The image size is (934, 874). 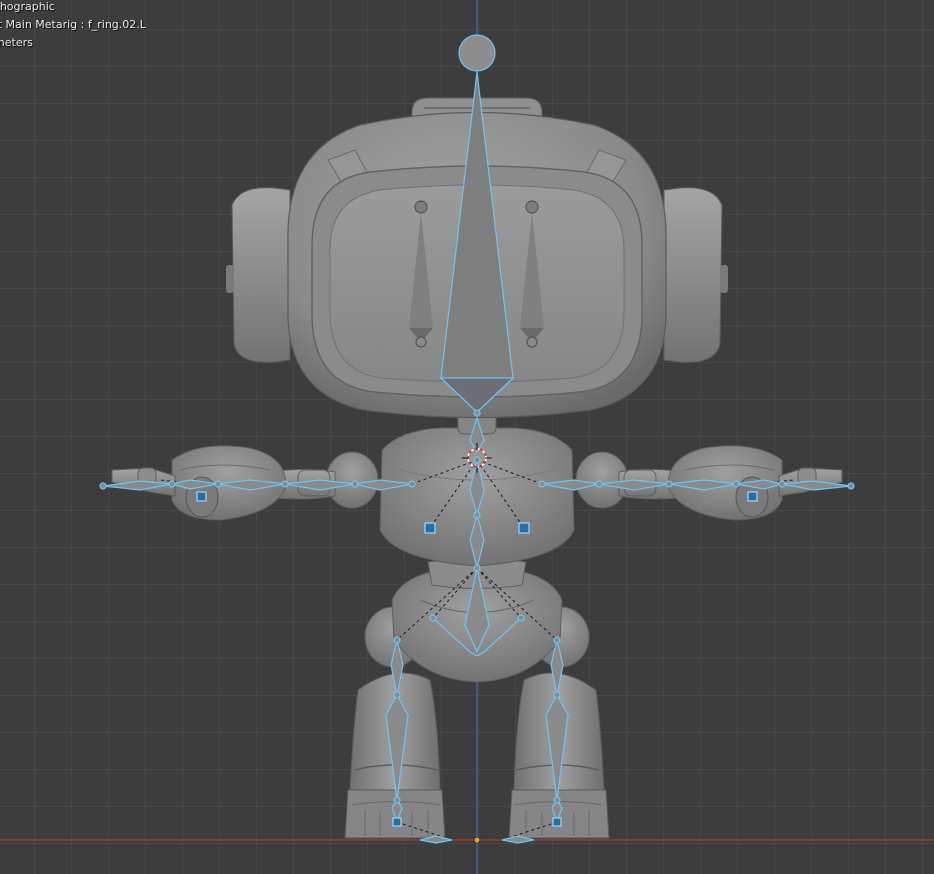 I want to click on object-label: ot Main Metarig : f_ring.02.L, so click(x=73, y=24).